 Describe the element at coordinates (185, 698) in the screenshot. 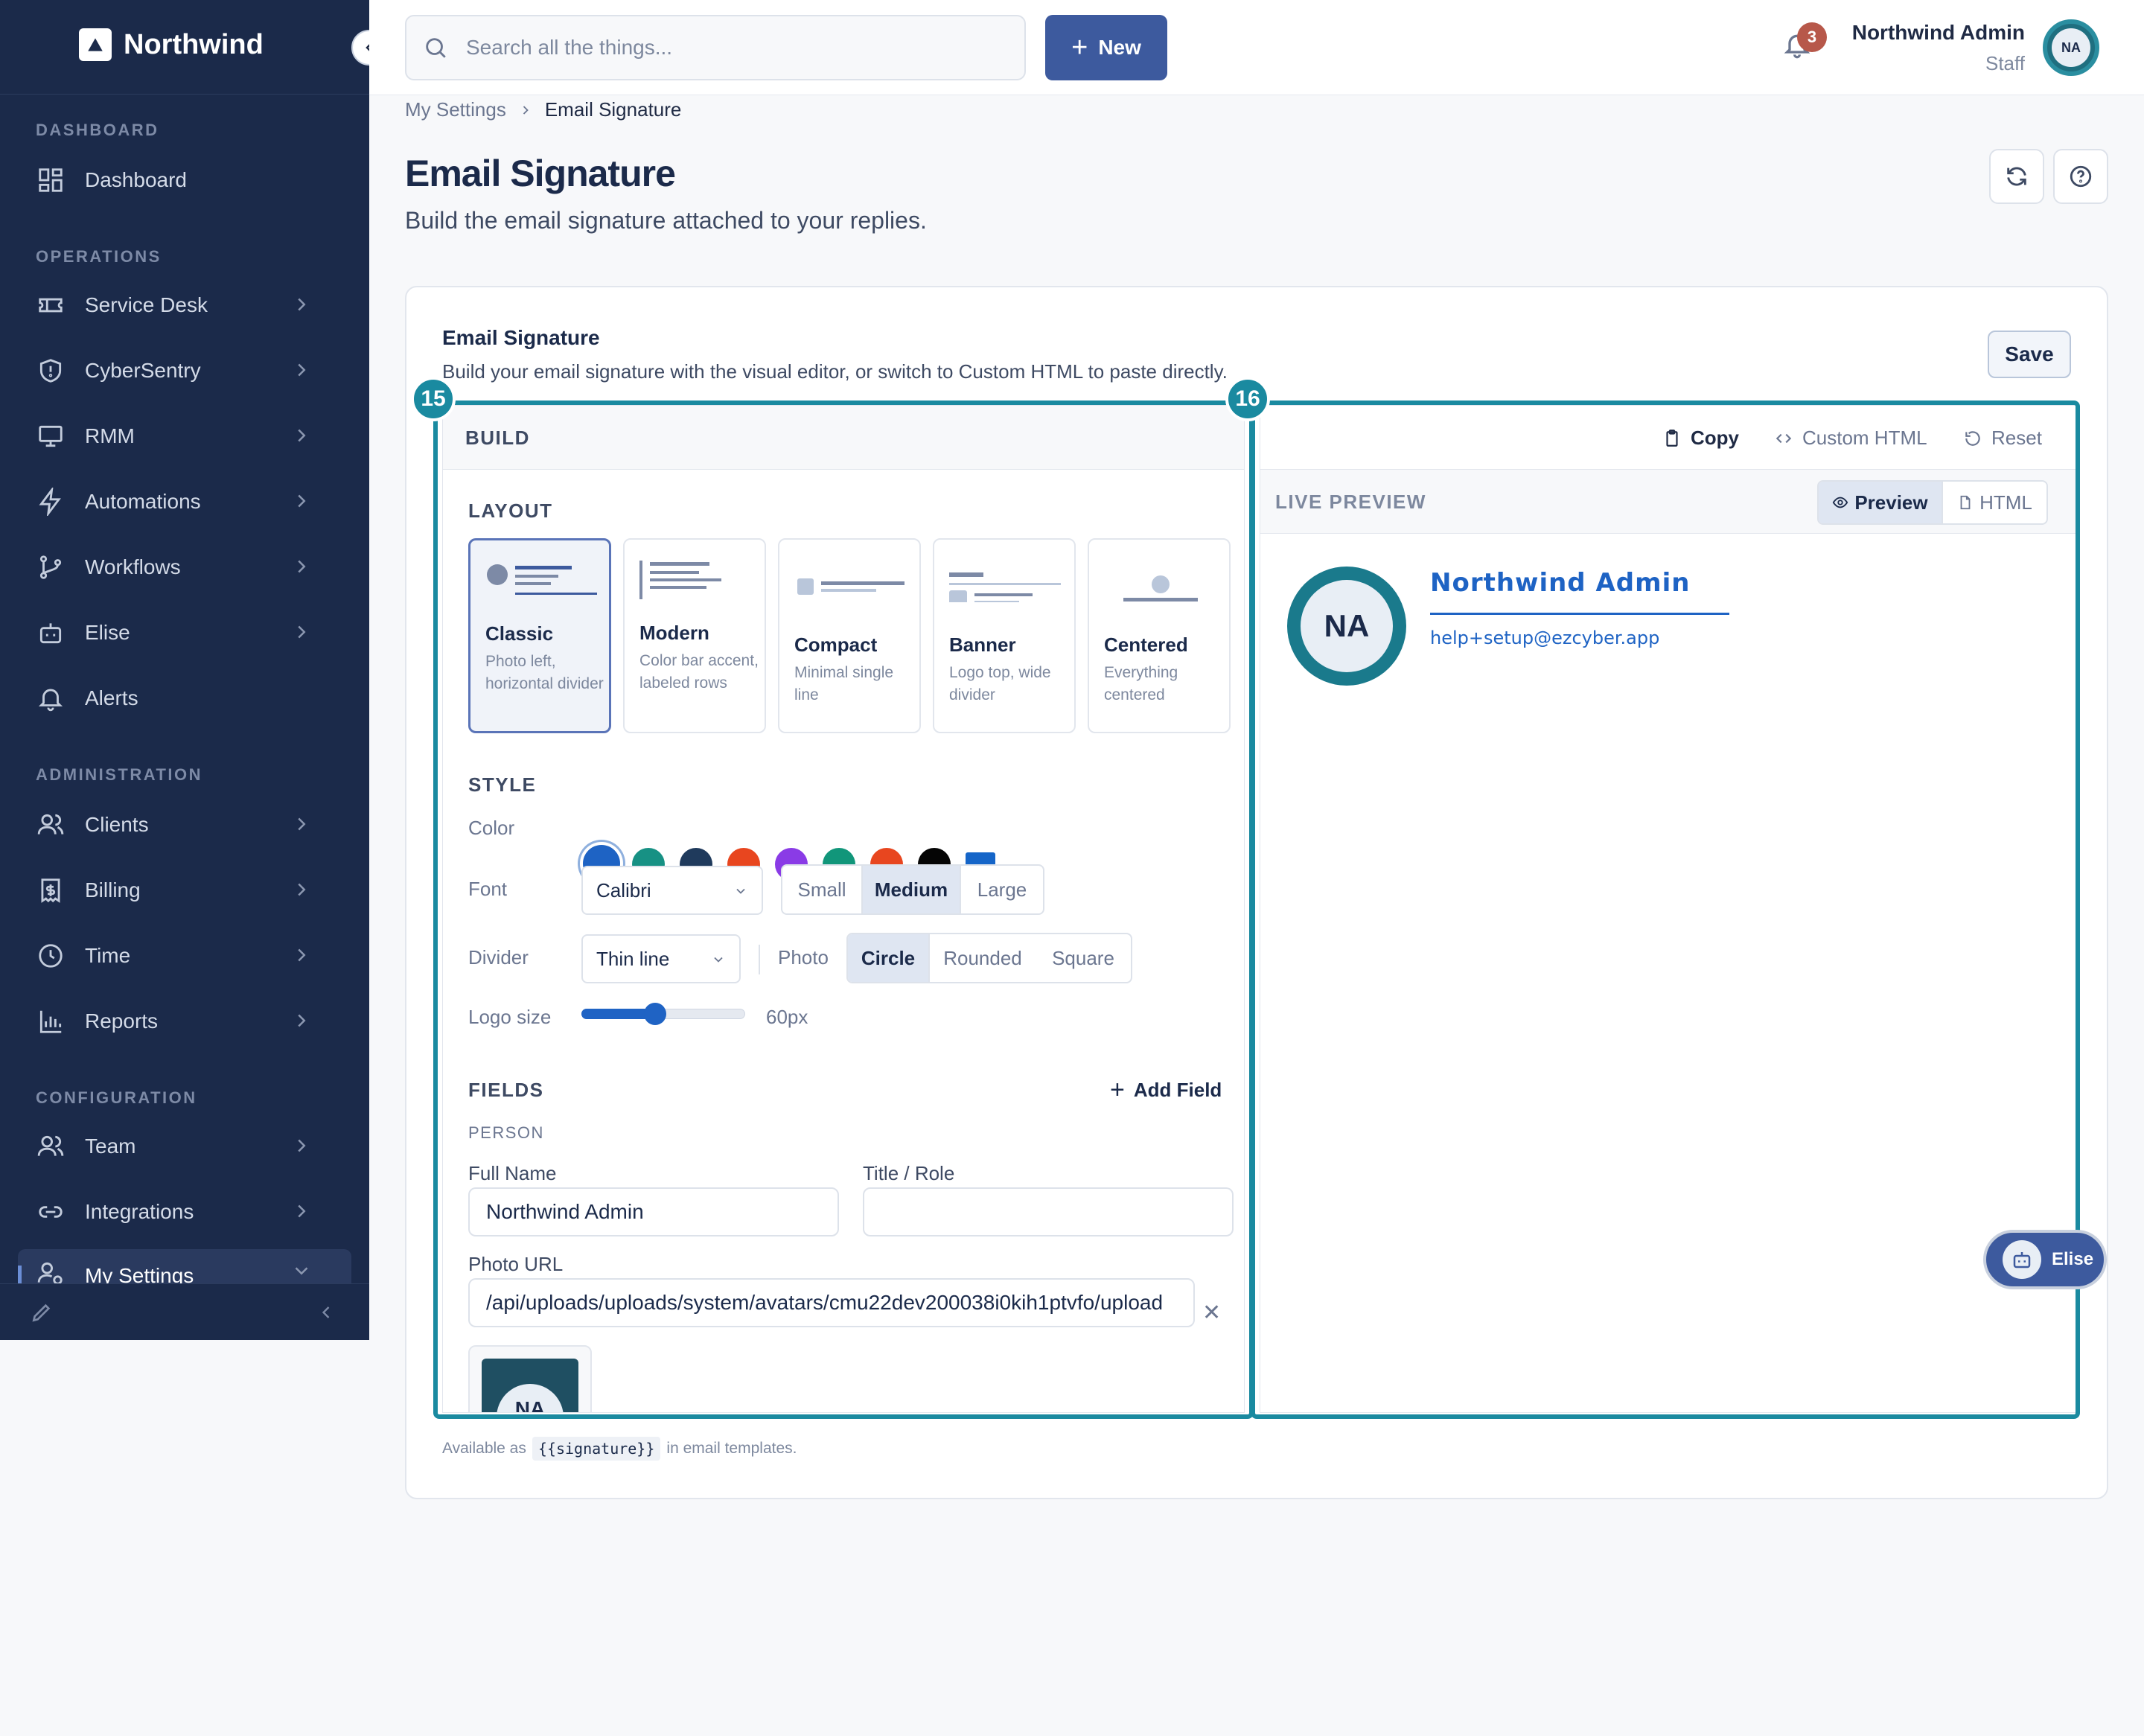

I see `sidebar-item-alerts: Alerts` at that location.